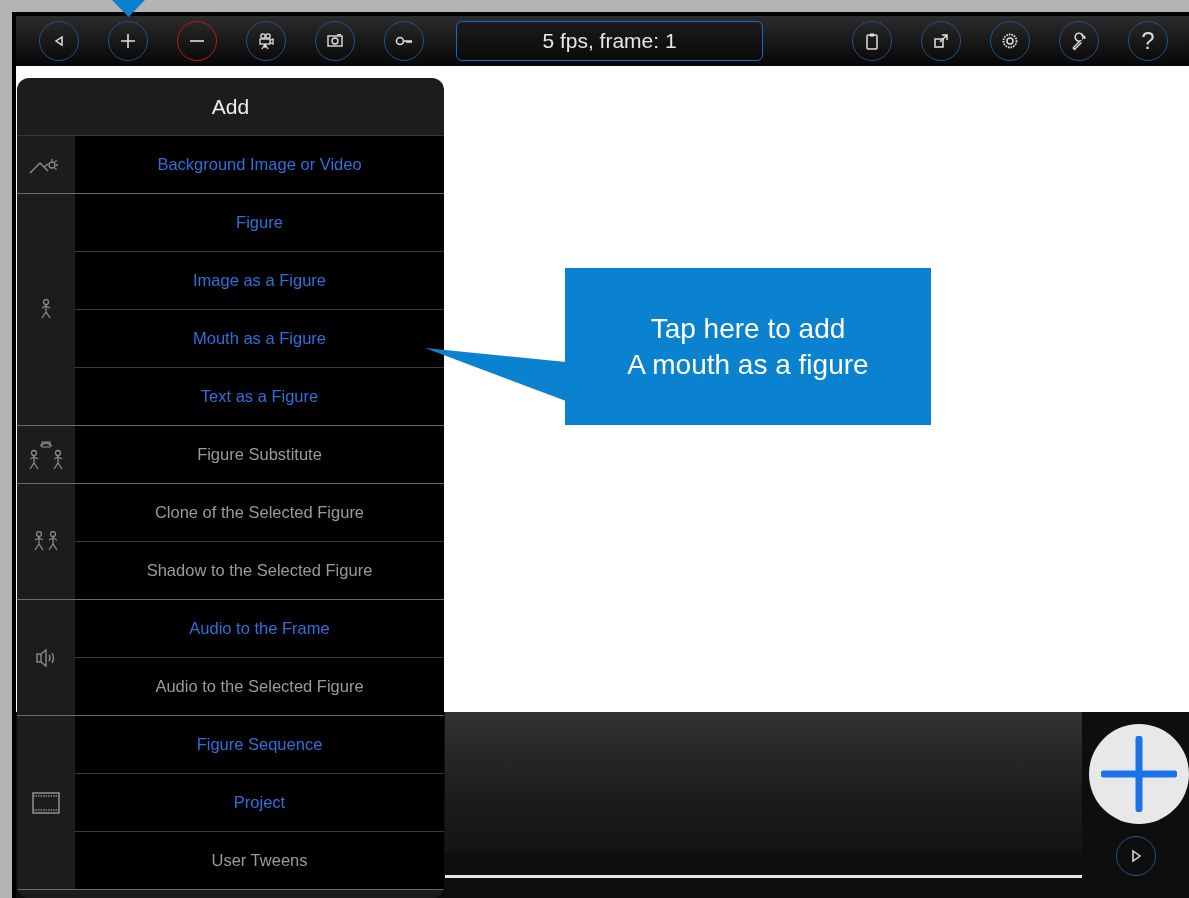  What do you see at coordinates (46, 309) in the screenshot?
I see `stick-figure-icon` at bounding box center [46, 309].